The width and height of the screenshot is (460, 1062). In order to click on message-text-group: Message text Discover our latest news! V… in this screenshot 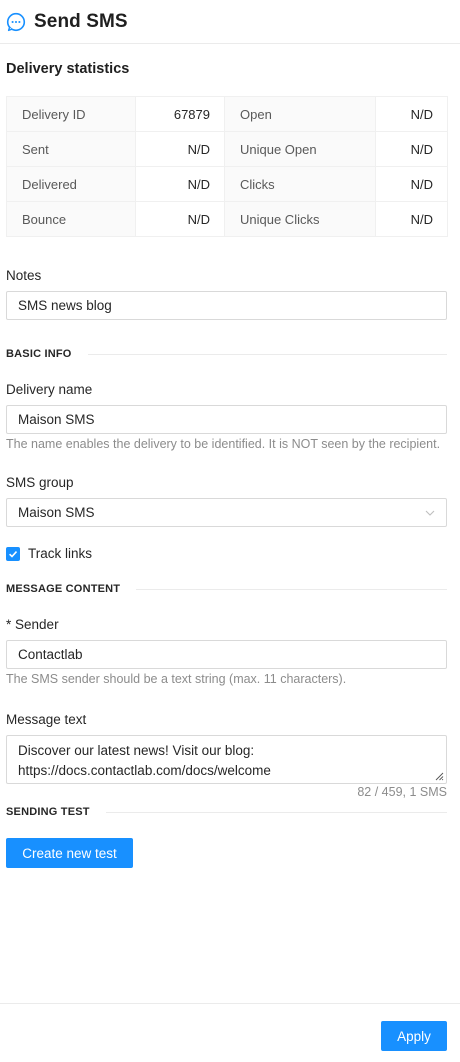, I will do `click(226, 755)`.